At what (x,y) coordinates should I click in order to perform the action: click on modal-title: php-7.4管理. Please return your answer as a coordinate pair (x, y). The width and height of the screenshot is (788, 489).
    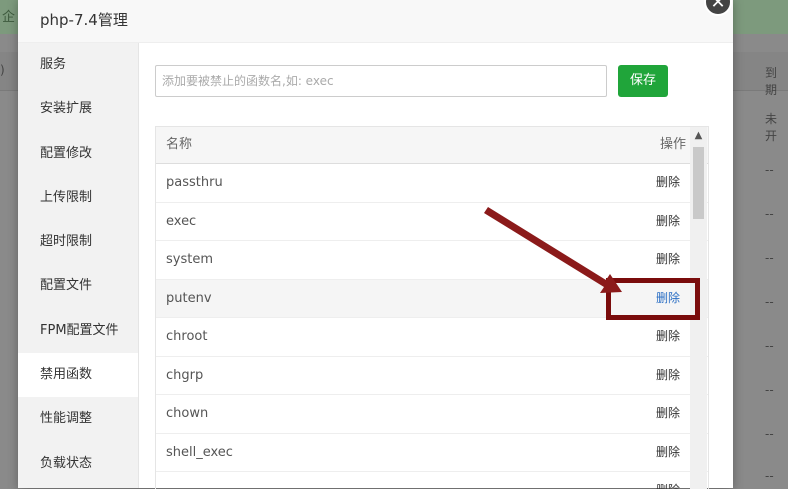
    Looking at the image, I should click on (375, 21).